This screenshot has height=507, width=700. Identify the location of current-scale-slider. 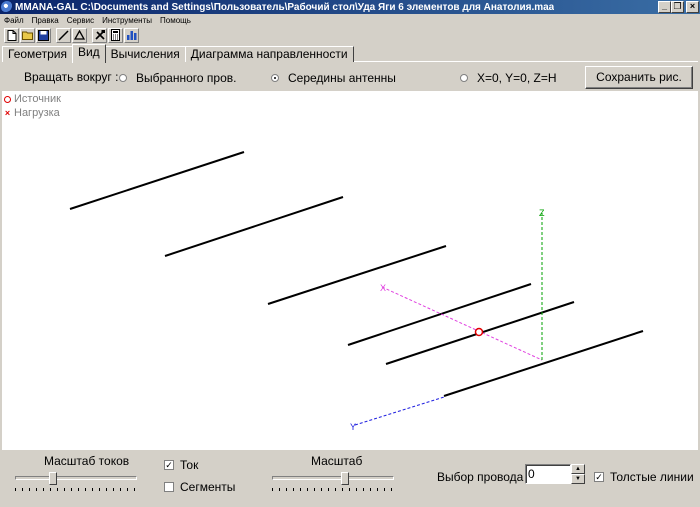
(76, 481).